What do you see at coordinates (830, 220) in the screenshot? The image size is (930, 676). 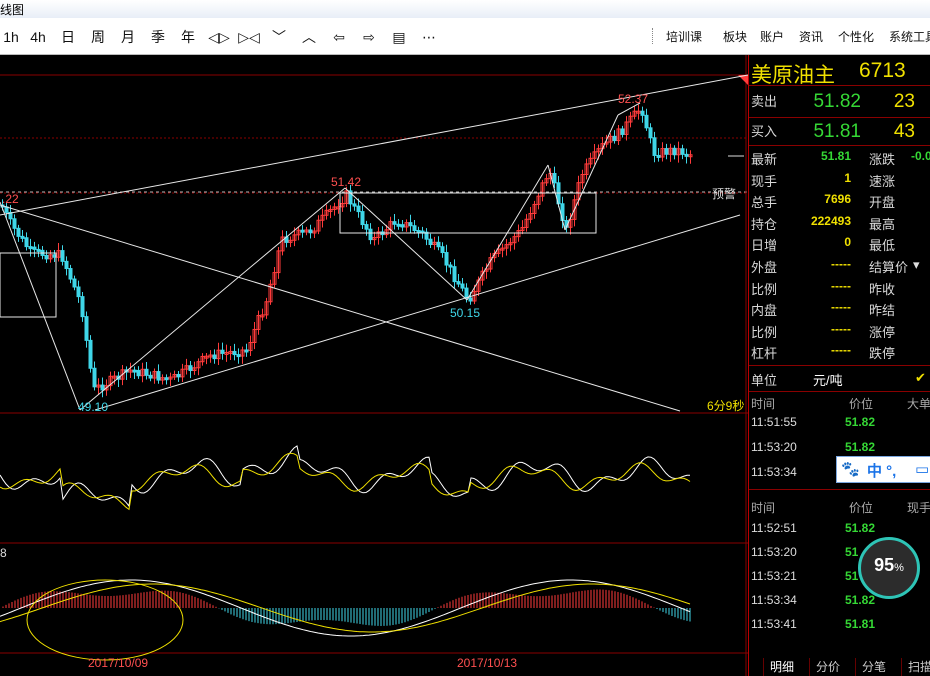 I see `stat-value: 222493` at bounding box center [830, 220].